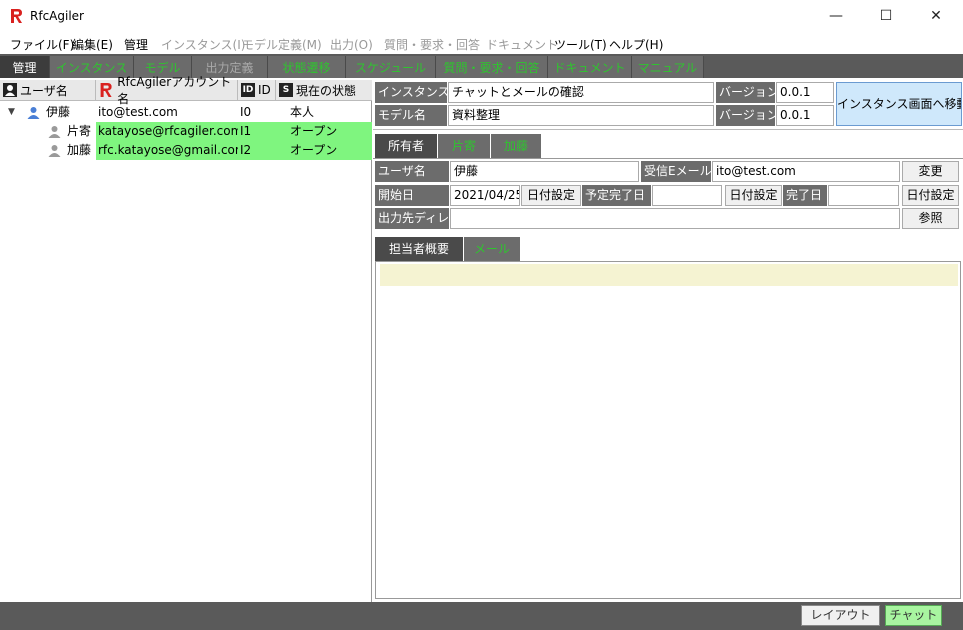 This screenshot has height=630, width=963. Describe the element at coordinates (806, 171) in the screenshot. I see `email-field: ito@test.com` at that location.